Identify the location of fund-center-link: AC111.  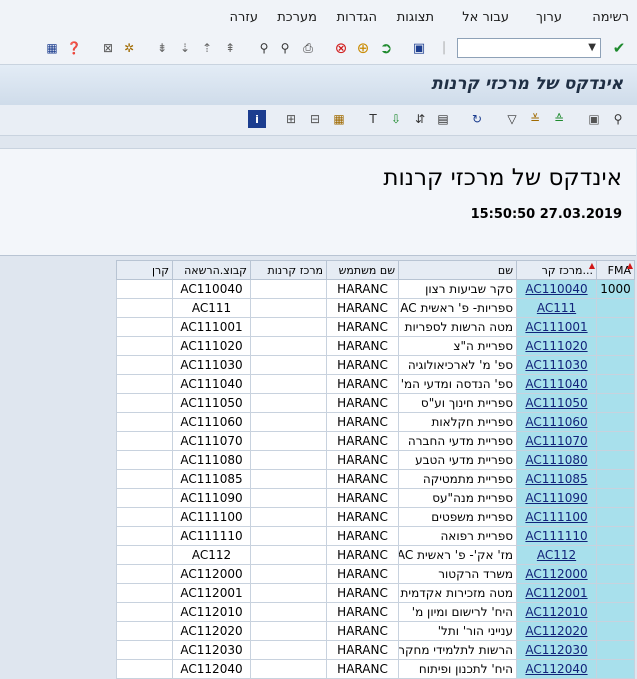
(556, 308).